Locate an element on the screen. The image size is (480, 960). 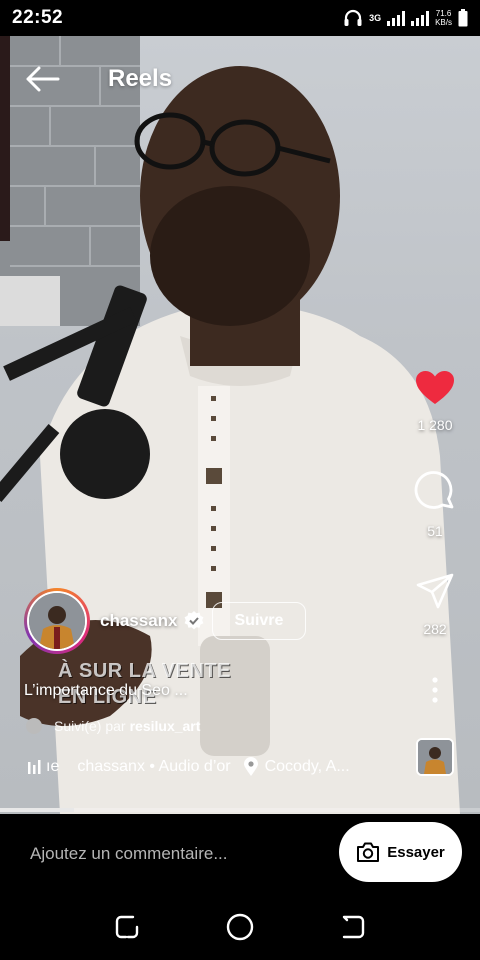
more-vertical-icon is located at coordinates (435, 690).